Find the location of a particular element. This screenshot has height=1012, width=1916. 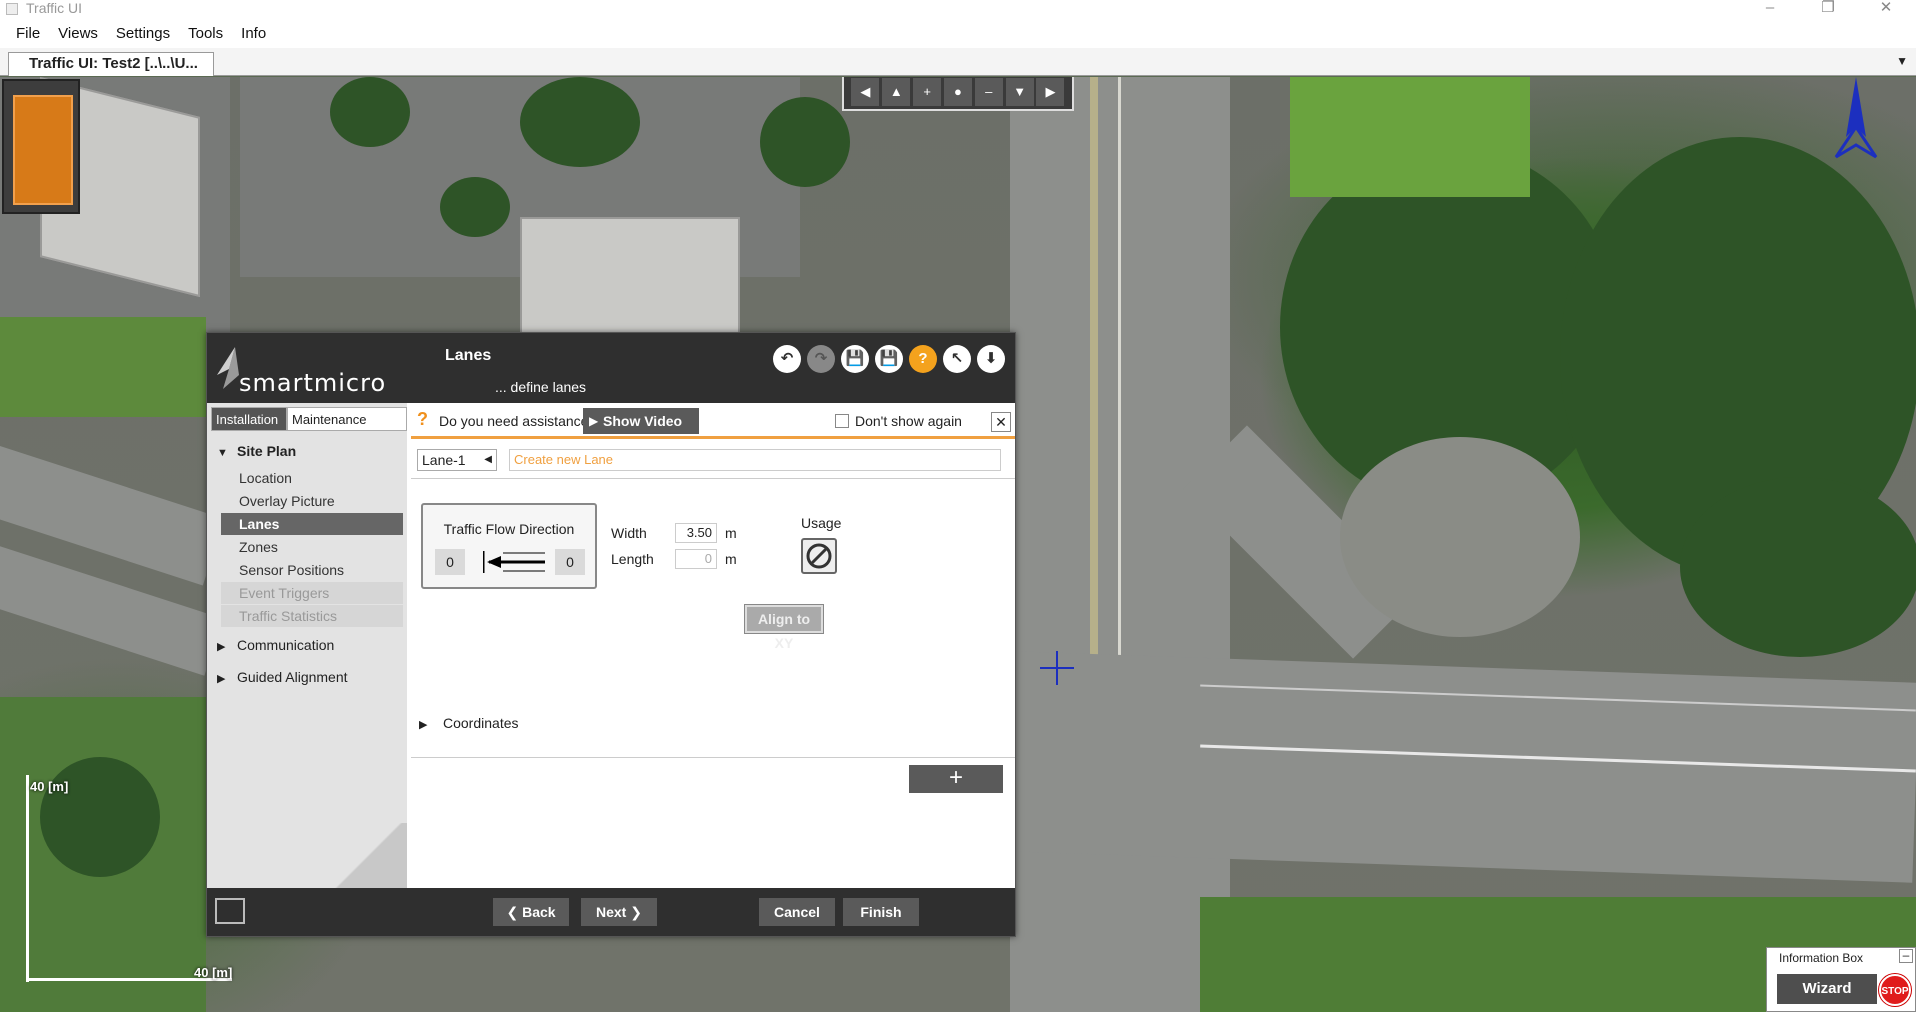

lane-selection-row: Lane-1 ◀ Create new Lane is located at coordinates (713, 462).